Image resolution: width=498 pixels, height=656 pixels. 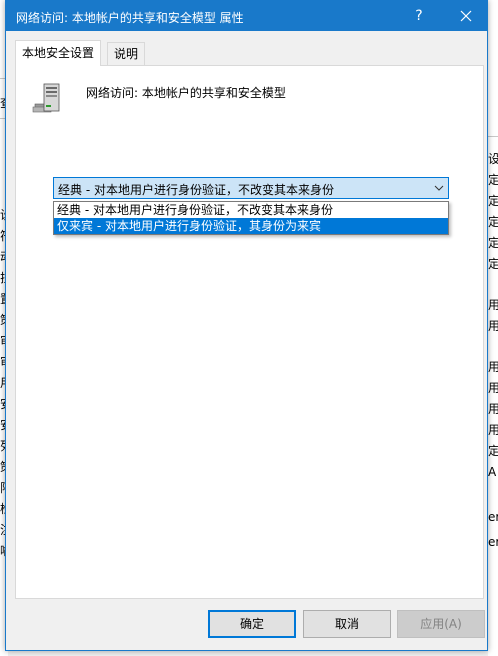 I want to click on tab-label: 本地安全设置, so click(x=58, y=53).